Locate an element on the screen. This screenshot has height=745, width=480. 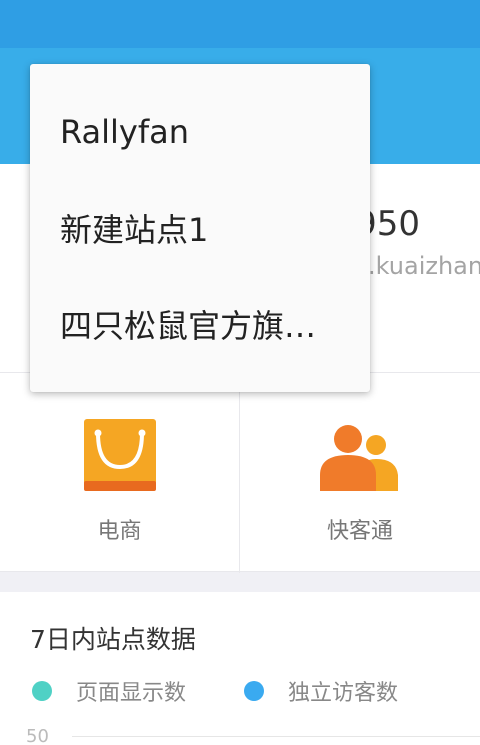
legend-dot-page-views is located at coordinates (42, 691).